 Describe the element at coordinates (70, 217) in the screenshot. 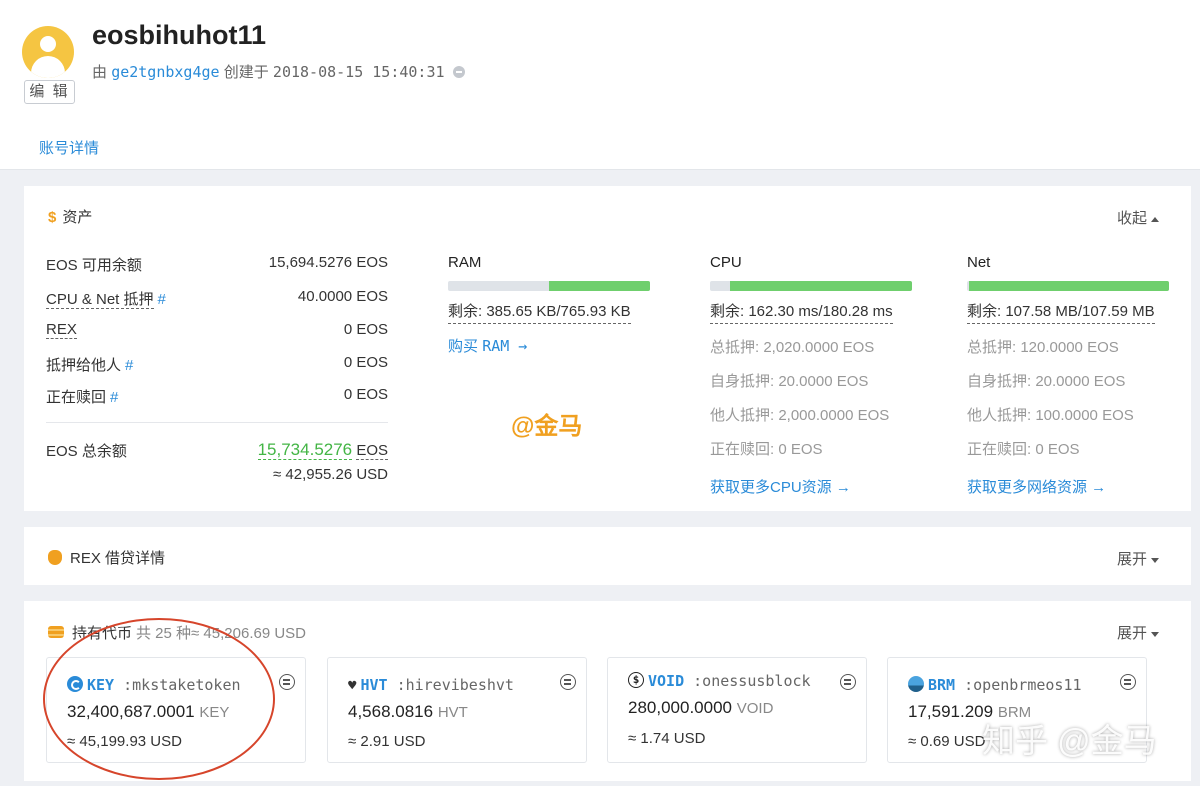

I see `assets-title: $ 资产` at that location.